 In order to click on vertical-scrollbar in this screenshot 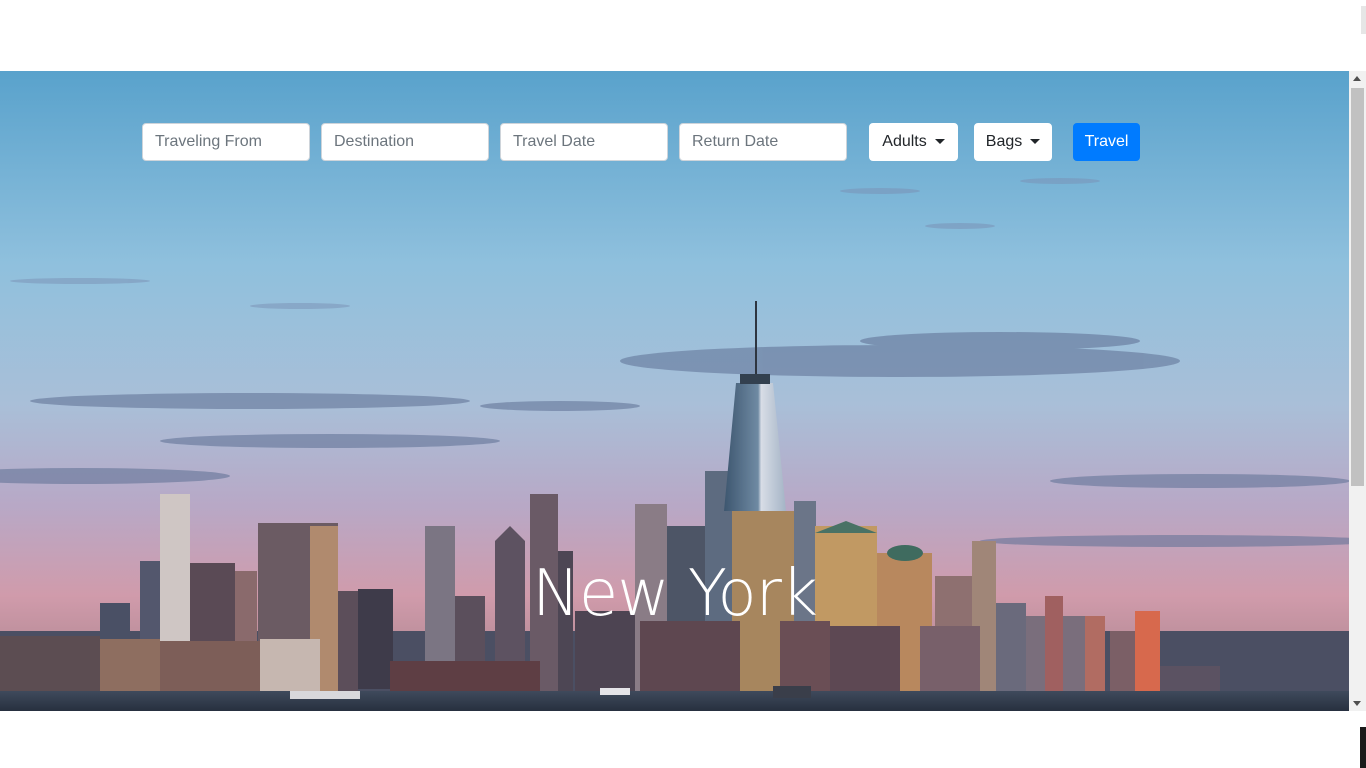, I will do `click(1357, 391)`.